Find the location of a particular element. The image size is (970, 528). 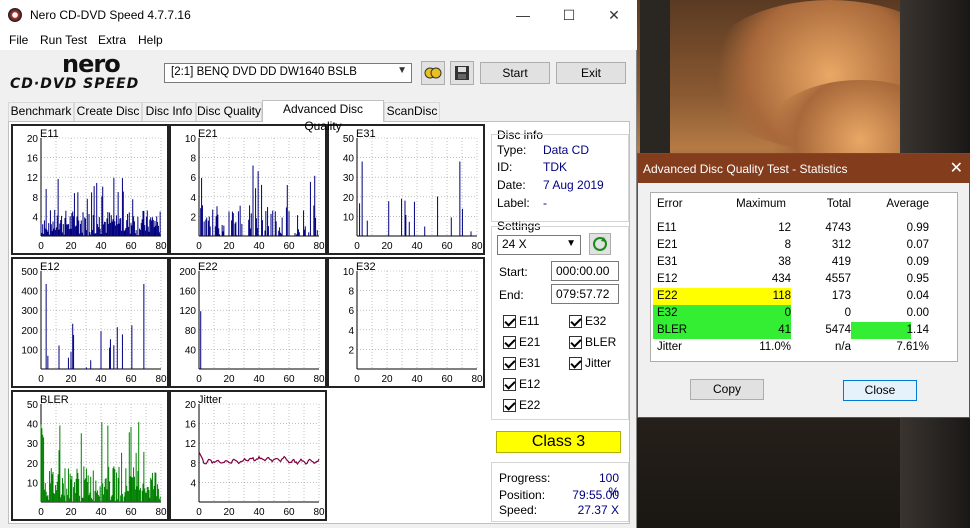

cd-dvd-speed-logo: CD·DVD SPEED is located at coordinates (75, 84).